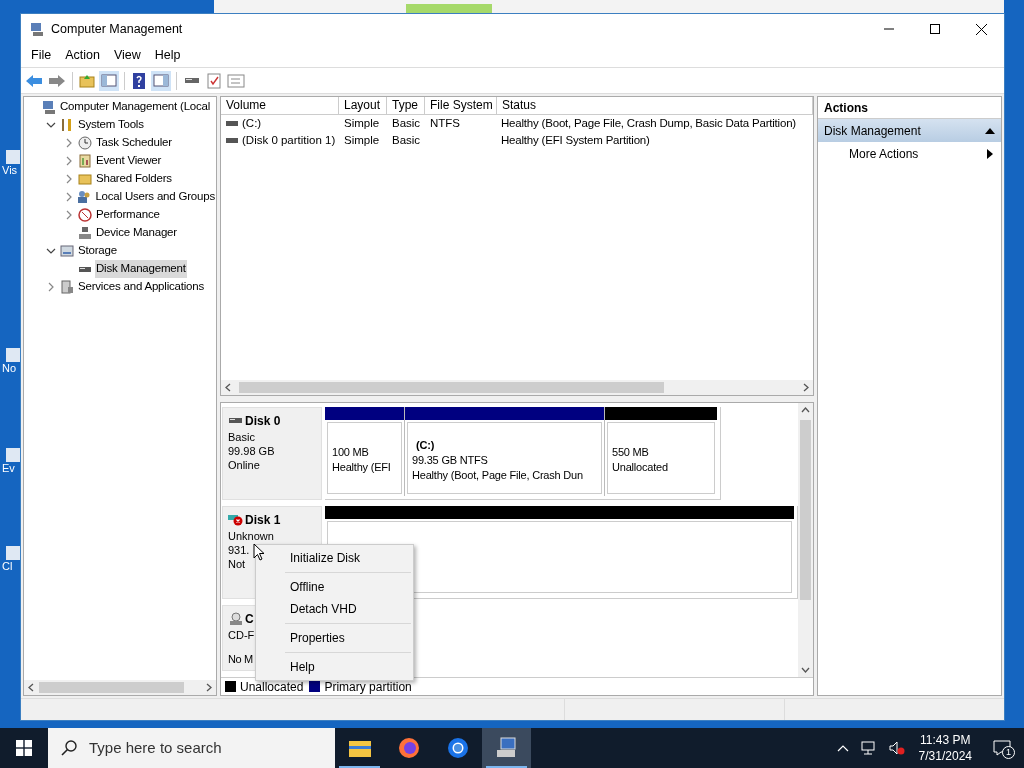 This screenshot has width=1024, height=768. I want to click on column-header: Type, so click(406, 105).